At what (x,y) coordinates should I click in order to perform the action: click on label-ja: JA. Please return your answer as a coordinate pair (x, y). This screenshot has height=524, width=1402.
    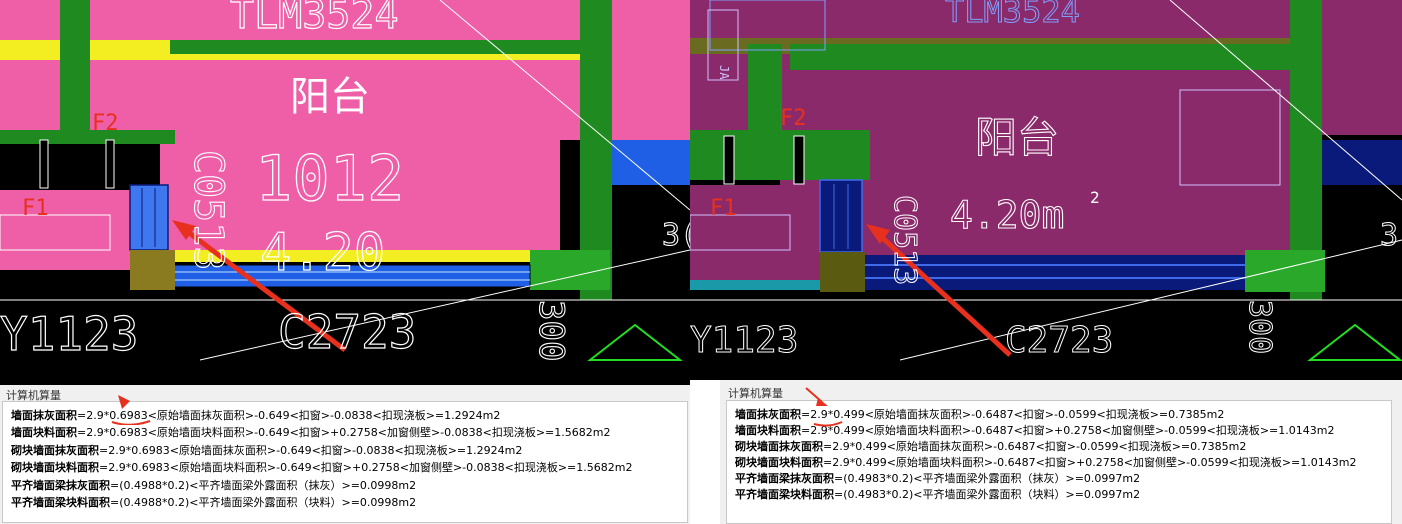
    Looking at the image, I should click on (724, 72).